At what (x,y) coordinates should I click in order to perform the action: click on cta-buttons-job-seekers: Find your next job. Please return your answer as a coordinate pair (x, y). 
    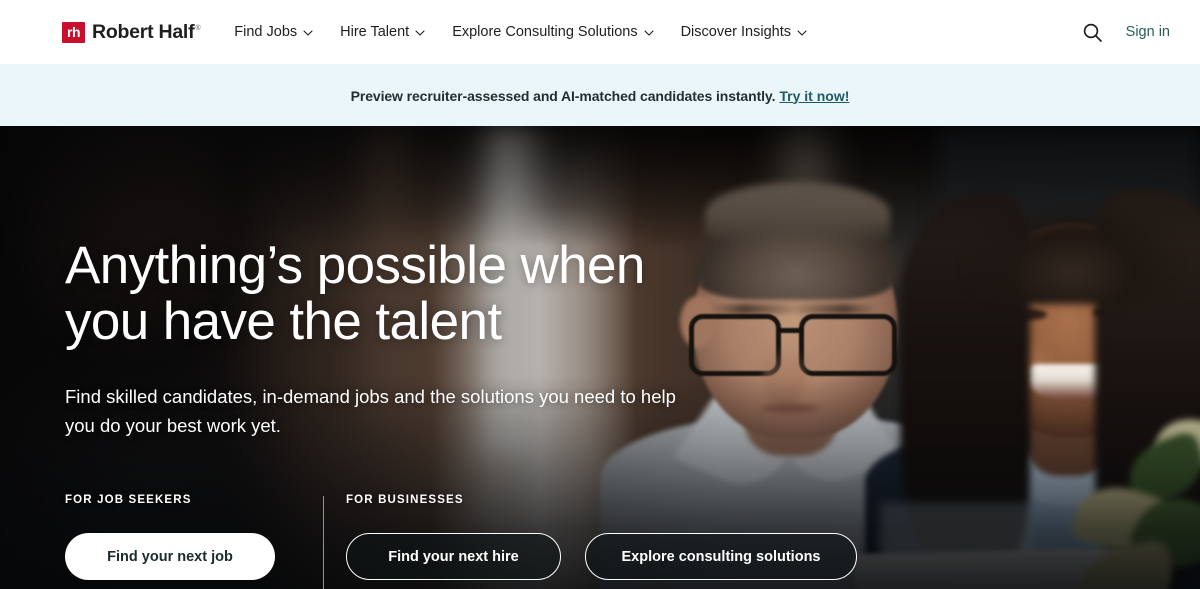
    Looking at the image, I should click on (170, 556).